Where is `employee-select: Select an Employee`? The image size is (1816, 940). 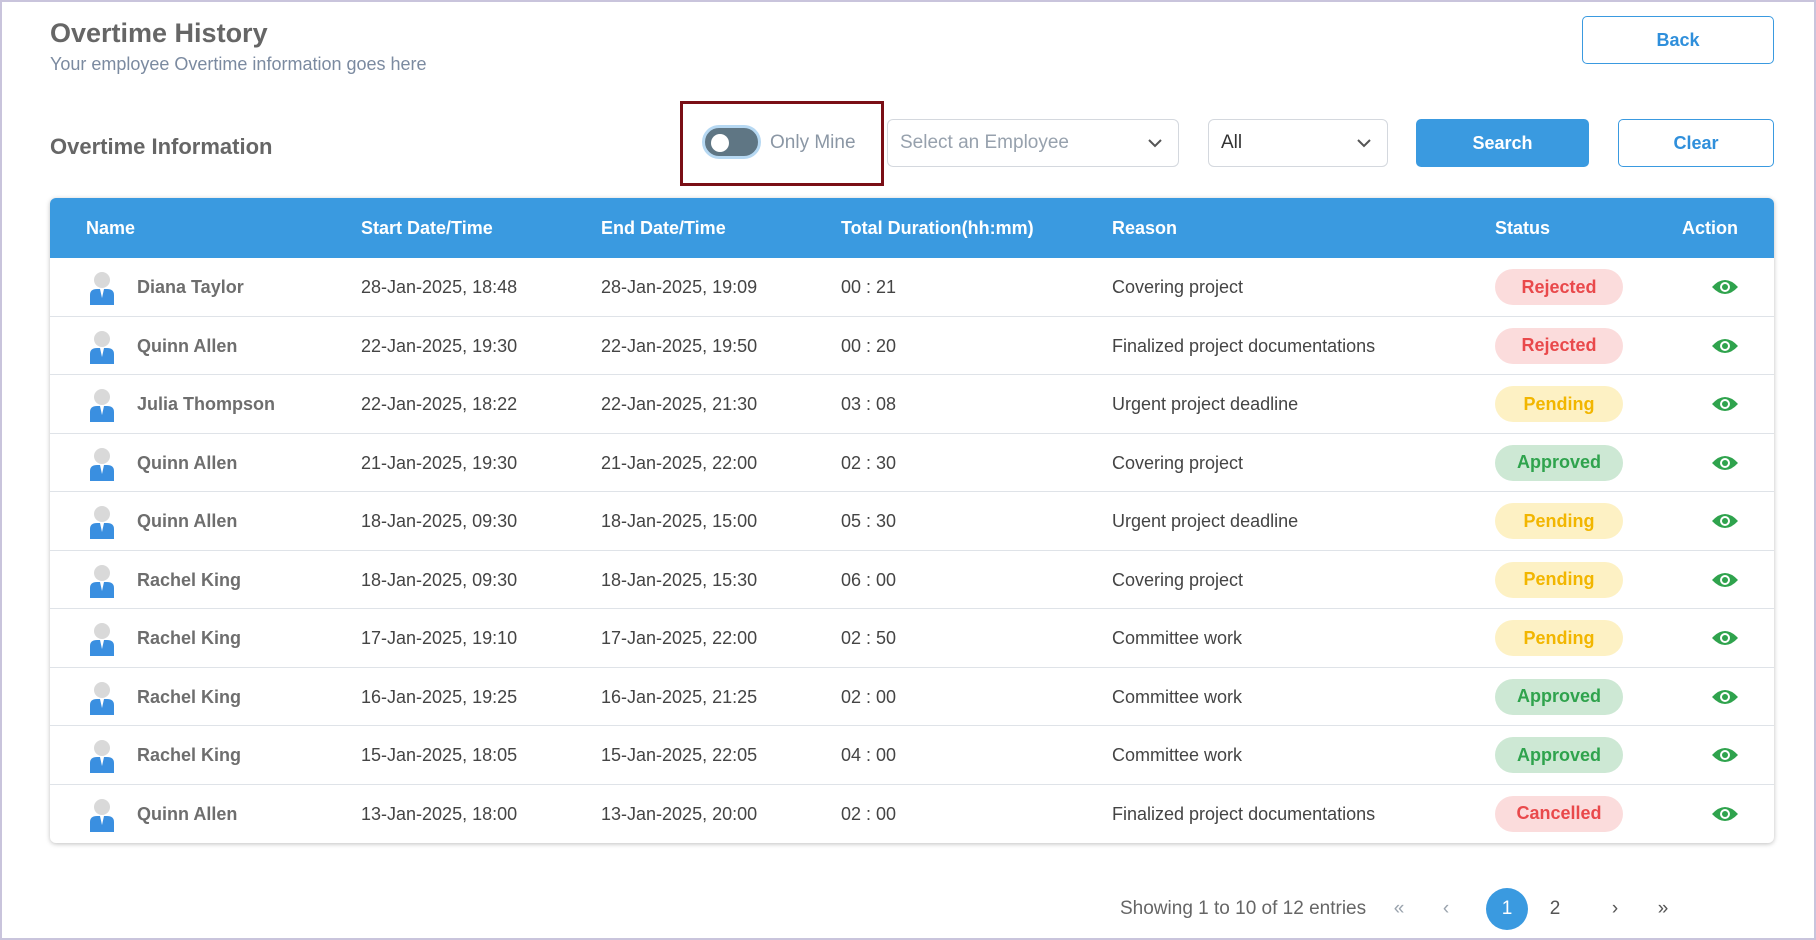
employee-select: Select an Employee is located at coordinates (1033, 143).